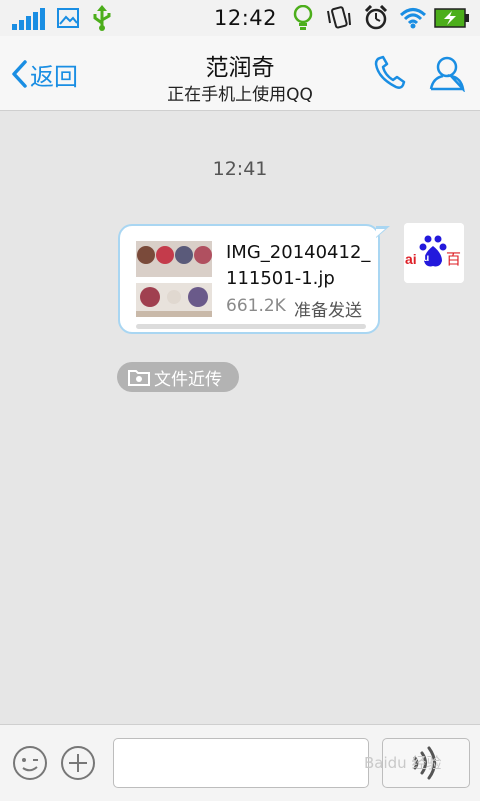  Describe the element at coordinates (380, 233) in the screenshot. I see `bubble-tail-inner` at that location.